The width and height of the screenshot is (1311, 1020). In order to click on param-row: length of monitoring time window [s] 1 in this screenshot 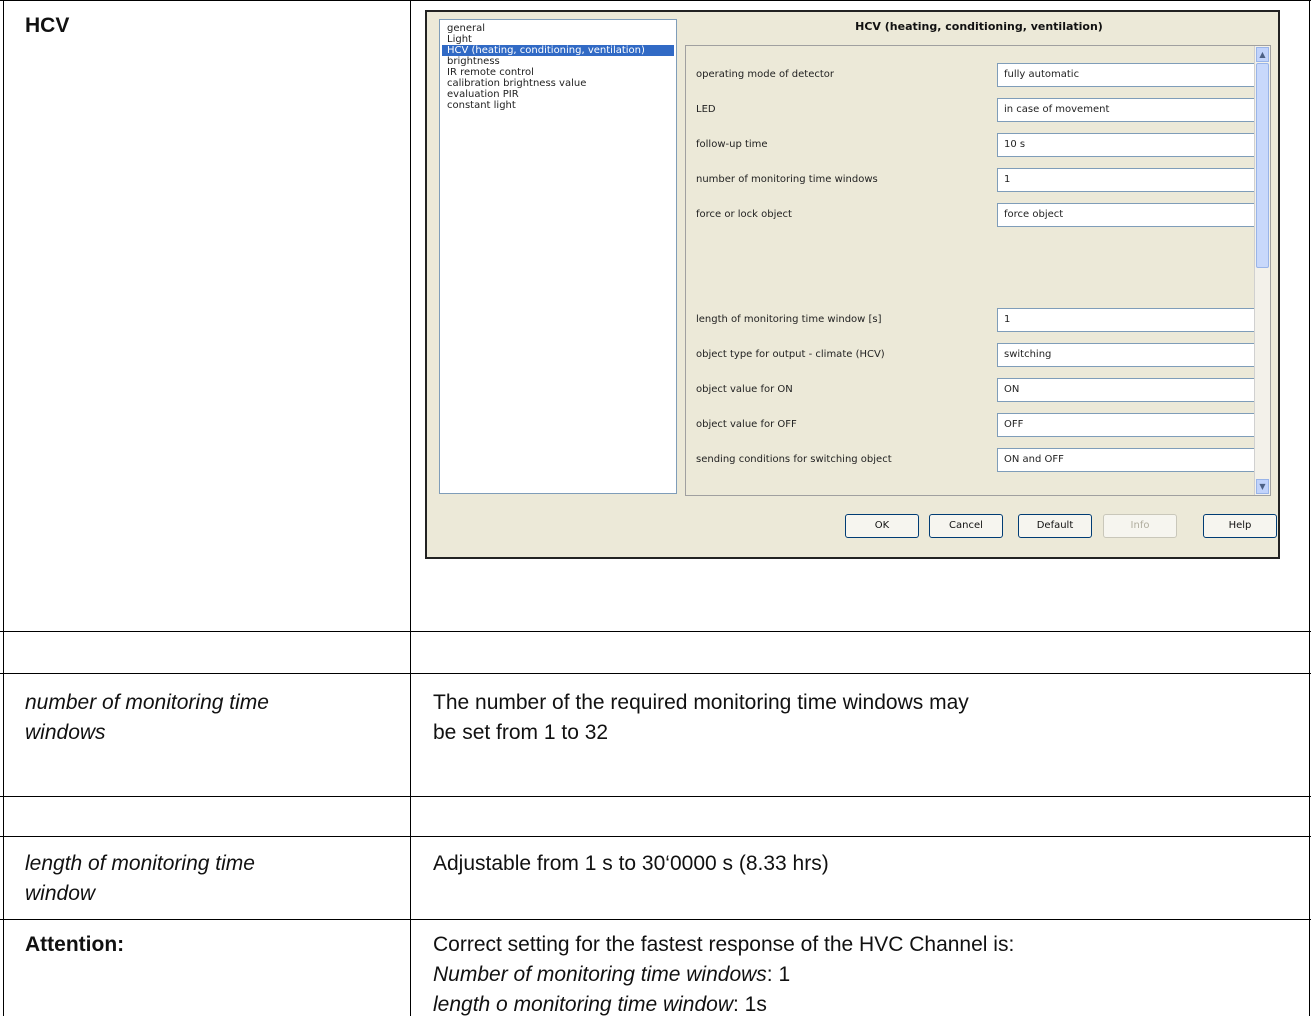, I will do `click(976, 321)`.